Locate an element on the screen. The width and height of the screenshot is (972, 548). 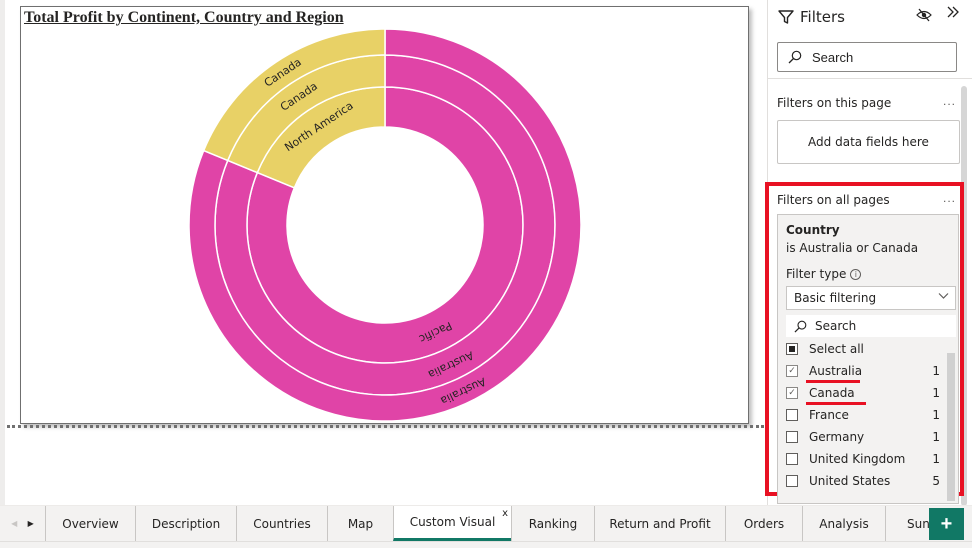
tab-countries: Countries is located at coordinates (281, 523).